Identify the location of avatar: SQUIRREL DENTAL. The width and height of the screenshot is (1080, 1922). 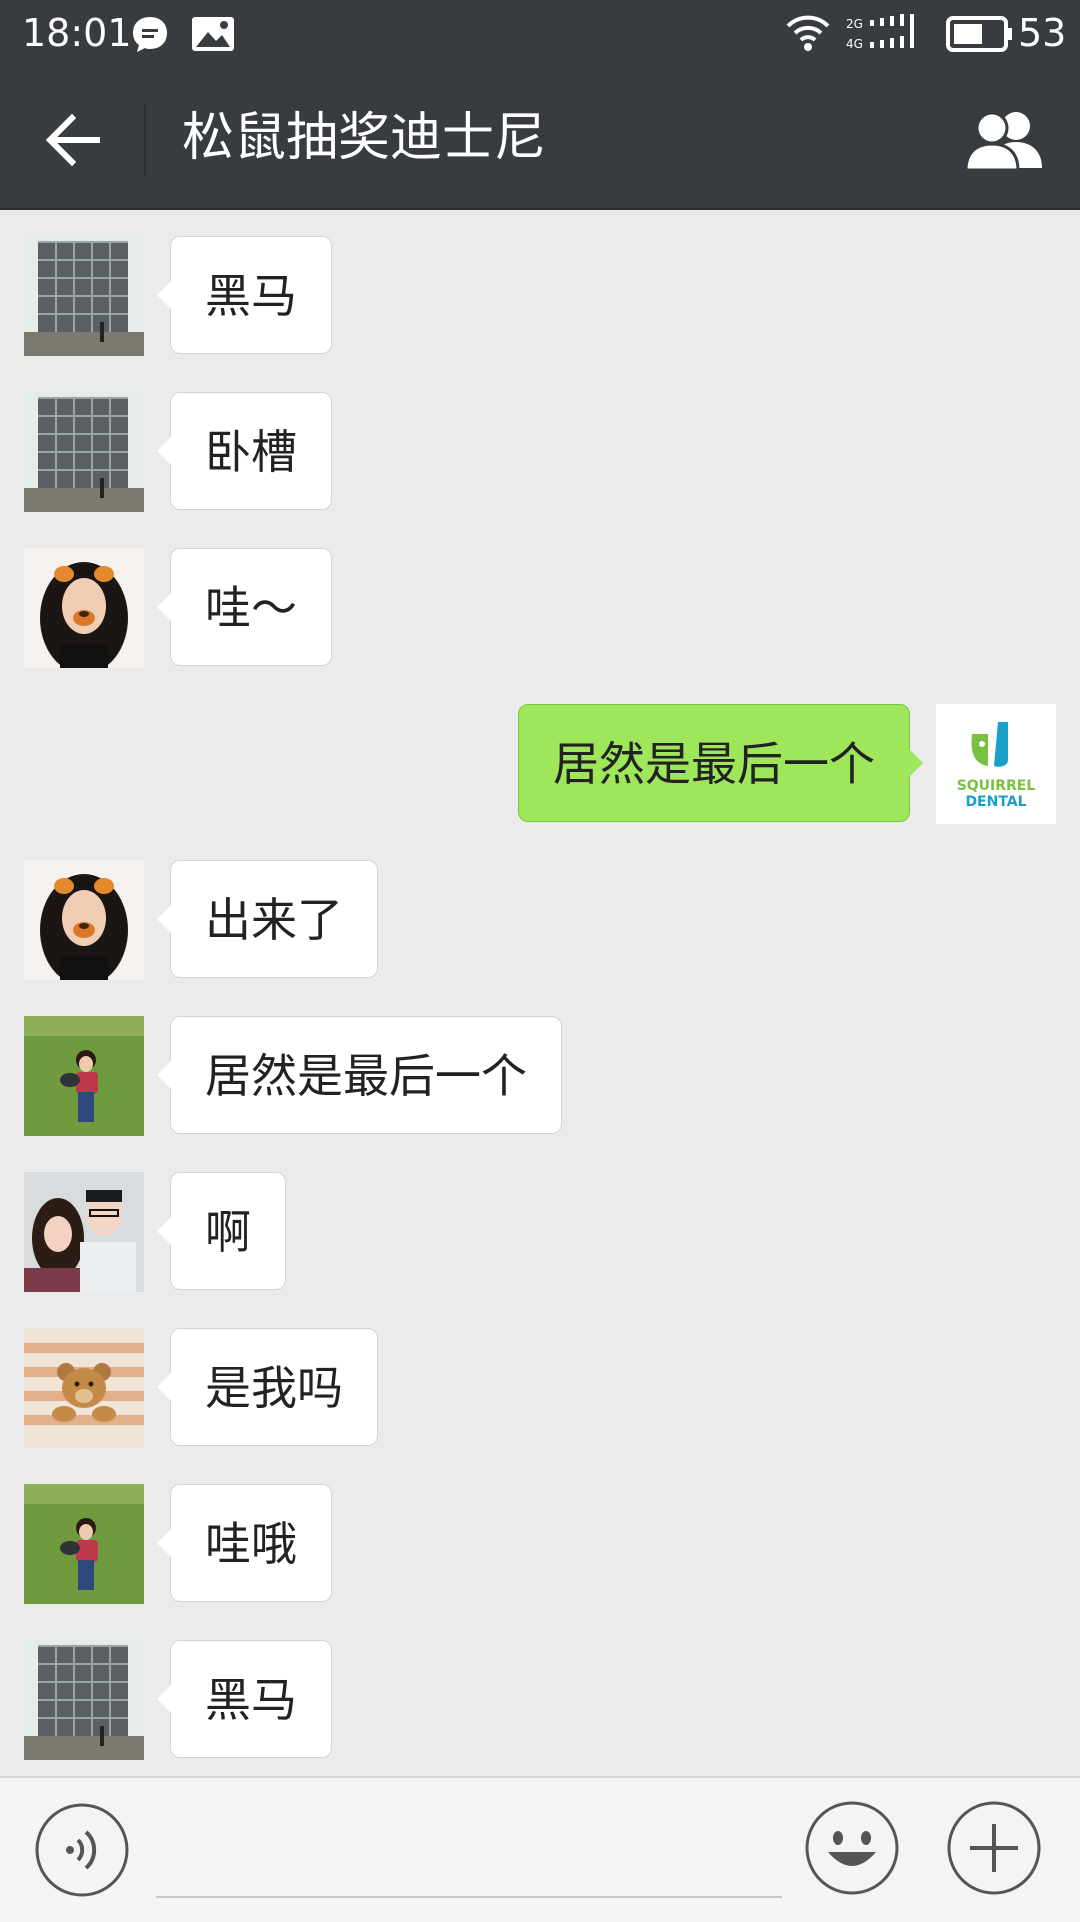
(996, 764).